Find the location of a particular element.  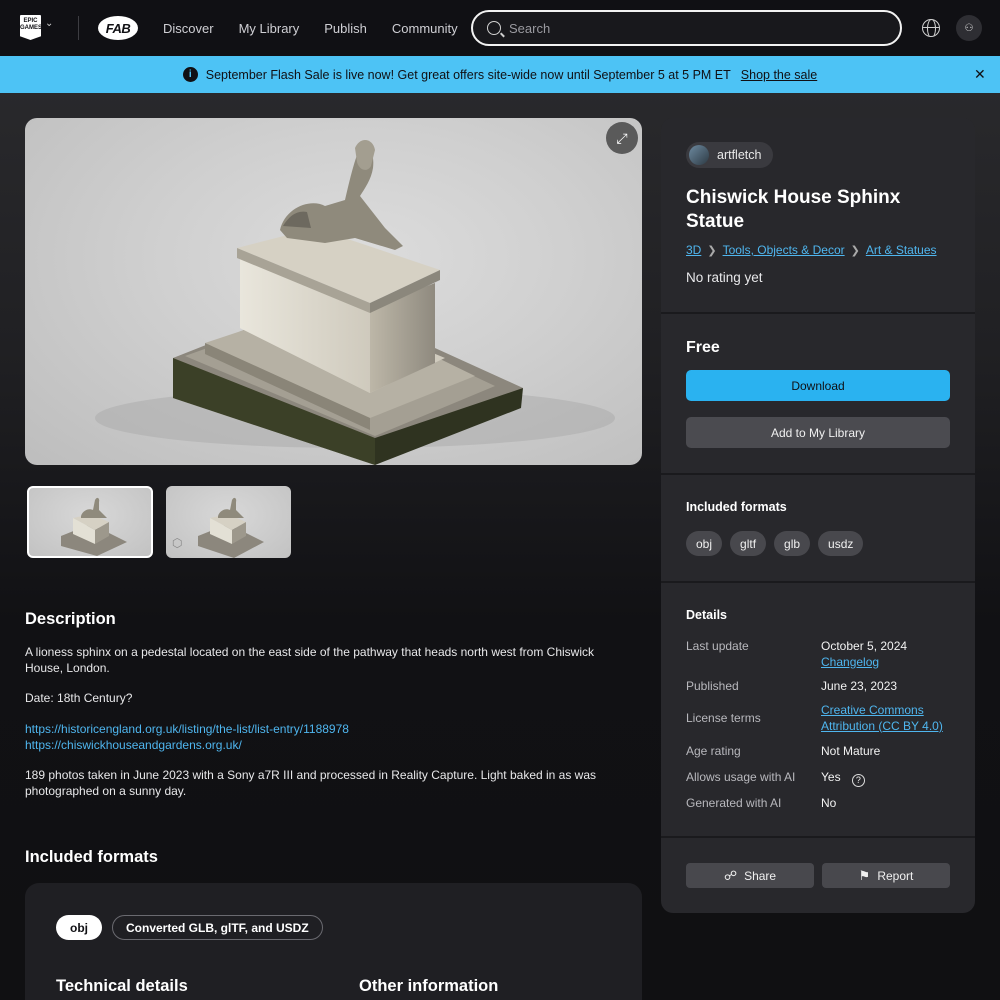

included-formats-heading: Included formats is located at coordinates (91, 857).